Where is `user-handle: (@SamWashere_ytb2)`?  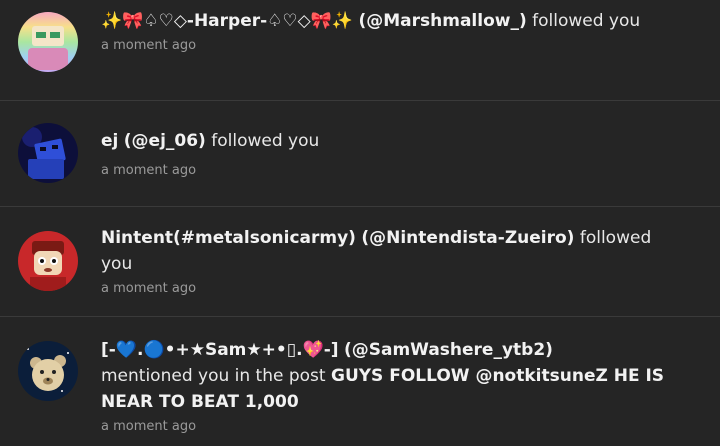 user-handle: (@SamWashere_ytb2) is located at coordinates (448, 350).